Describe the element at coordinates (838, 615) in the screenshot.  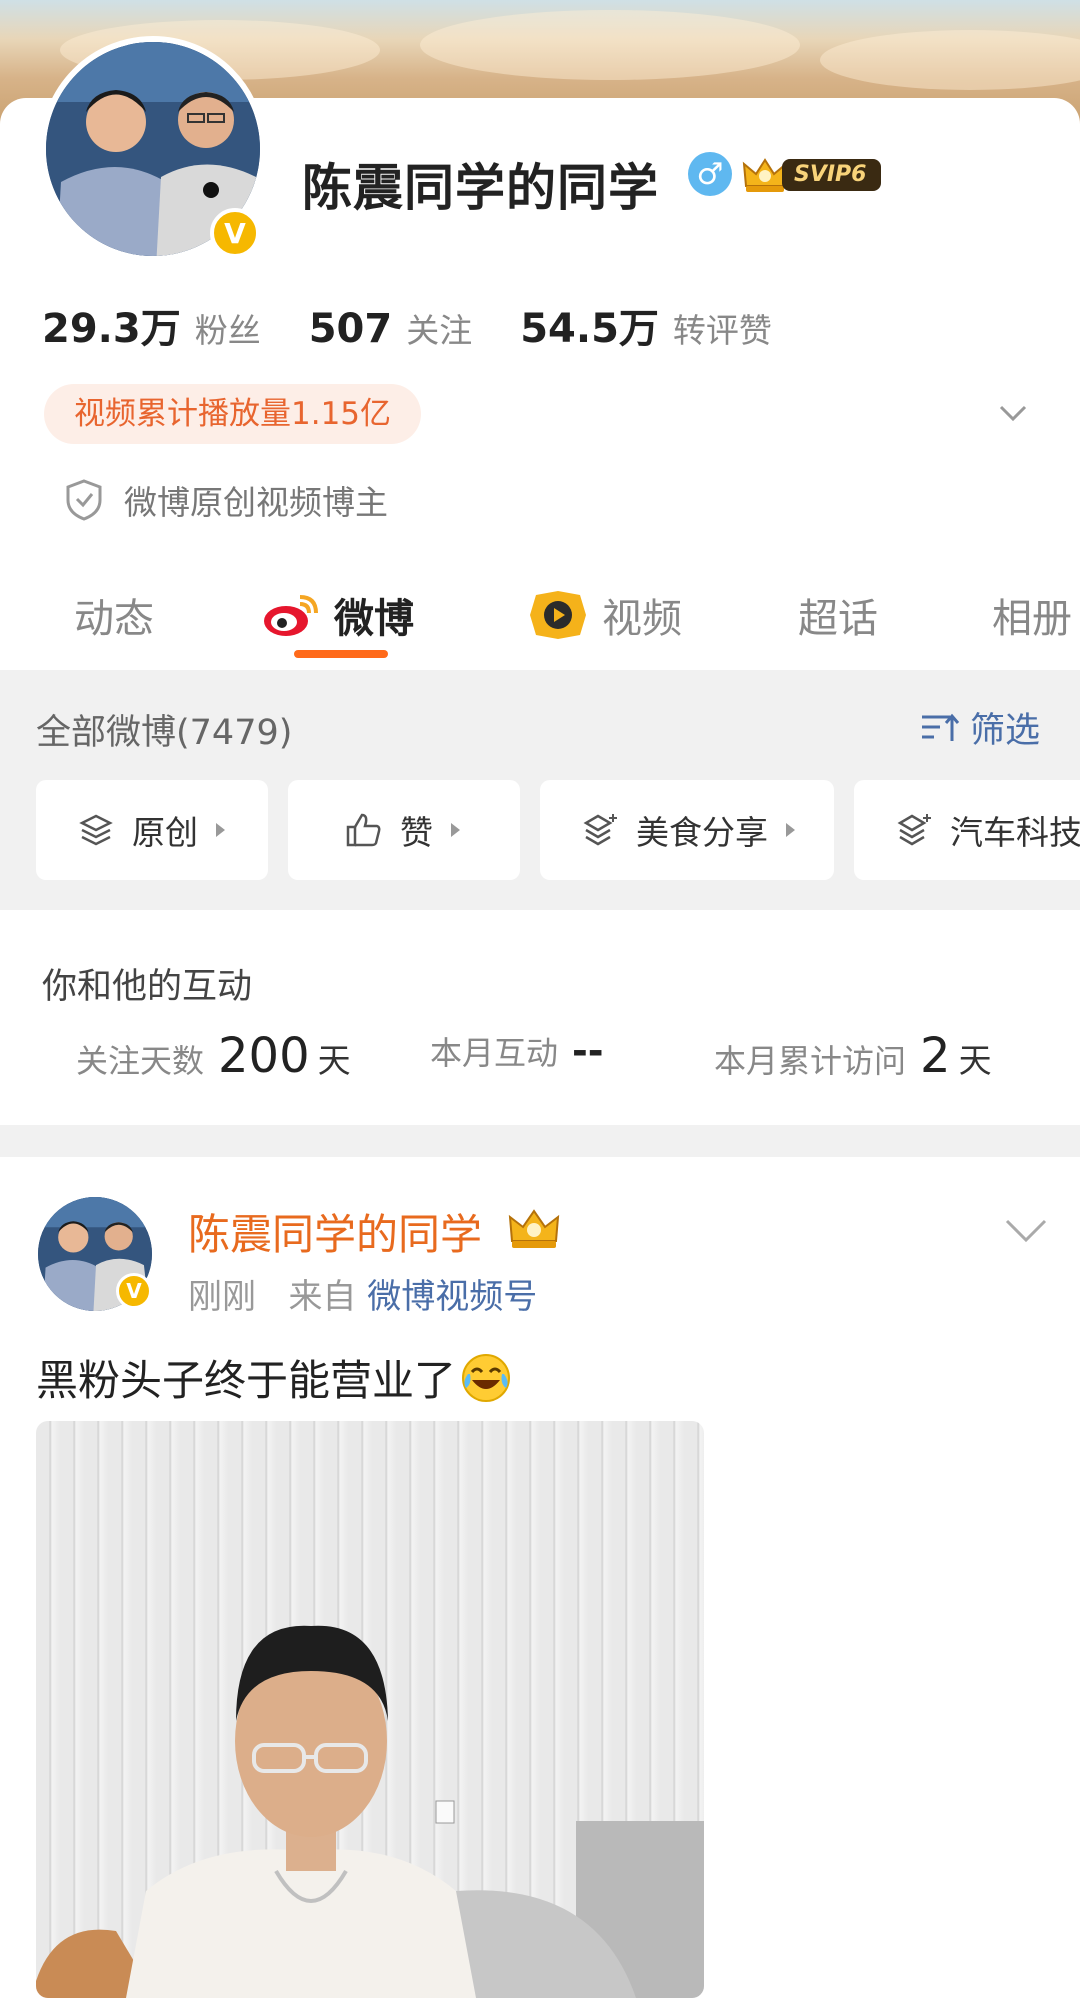
I see `tab-chaohua: 超话` at that location.